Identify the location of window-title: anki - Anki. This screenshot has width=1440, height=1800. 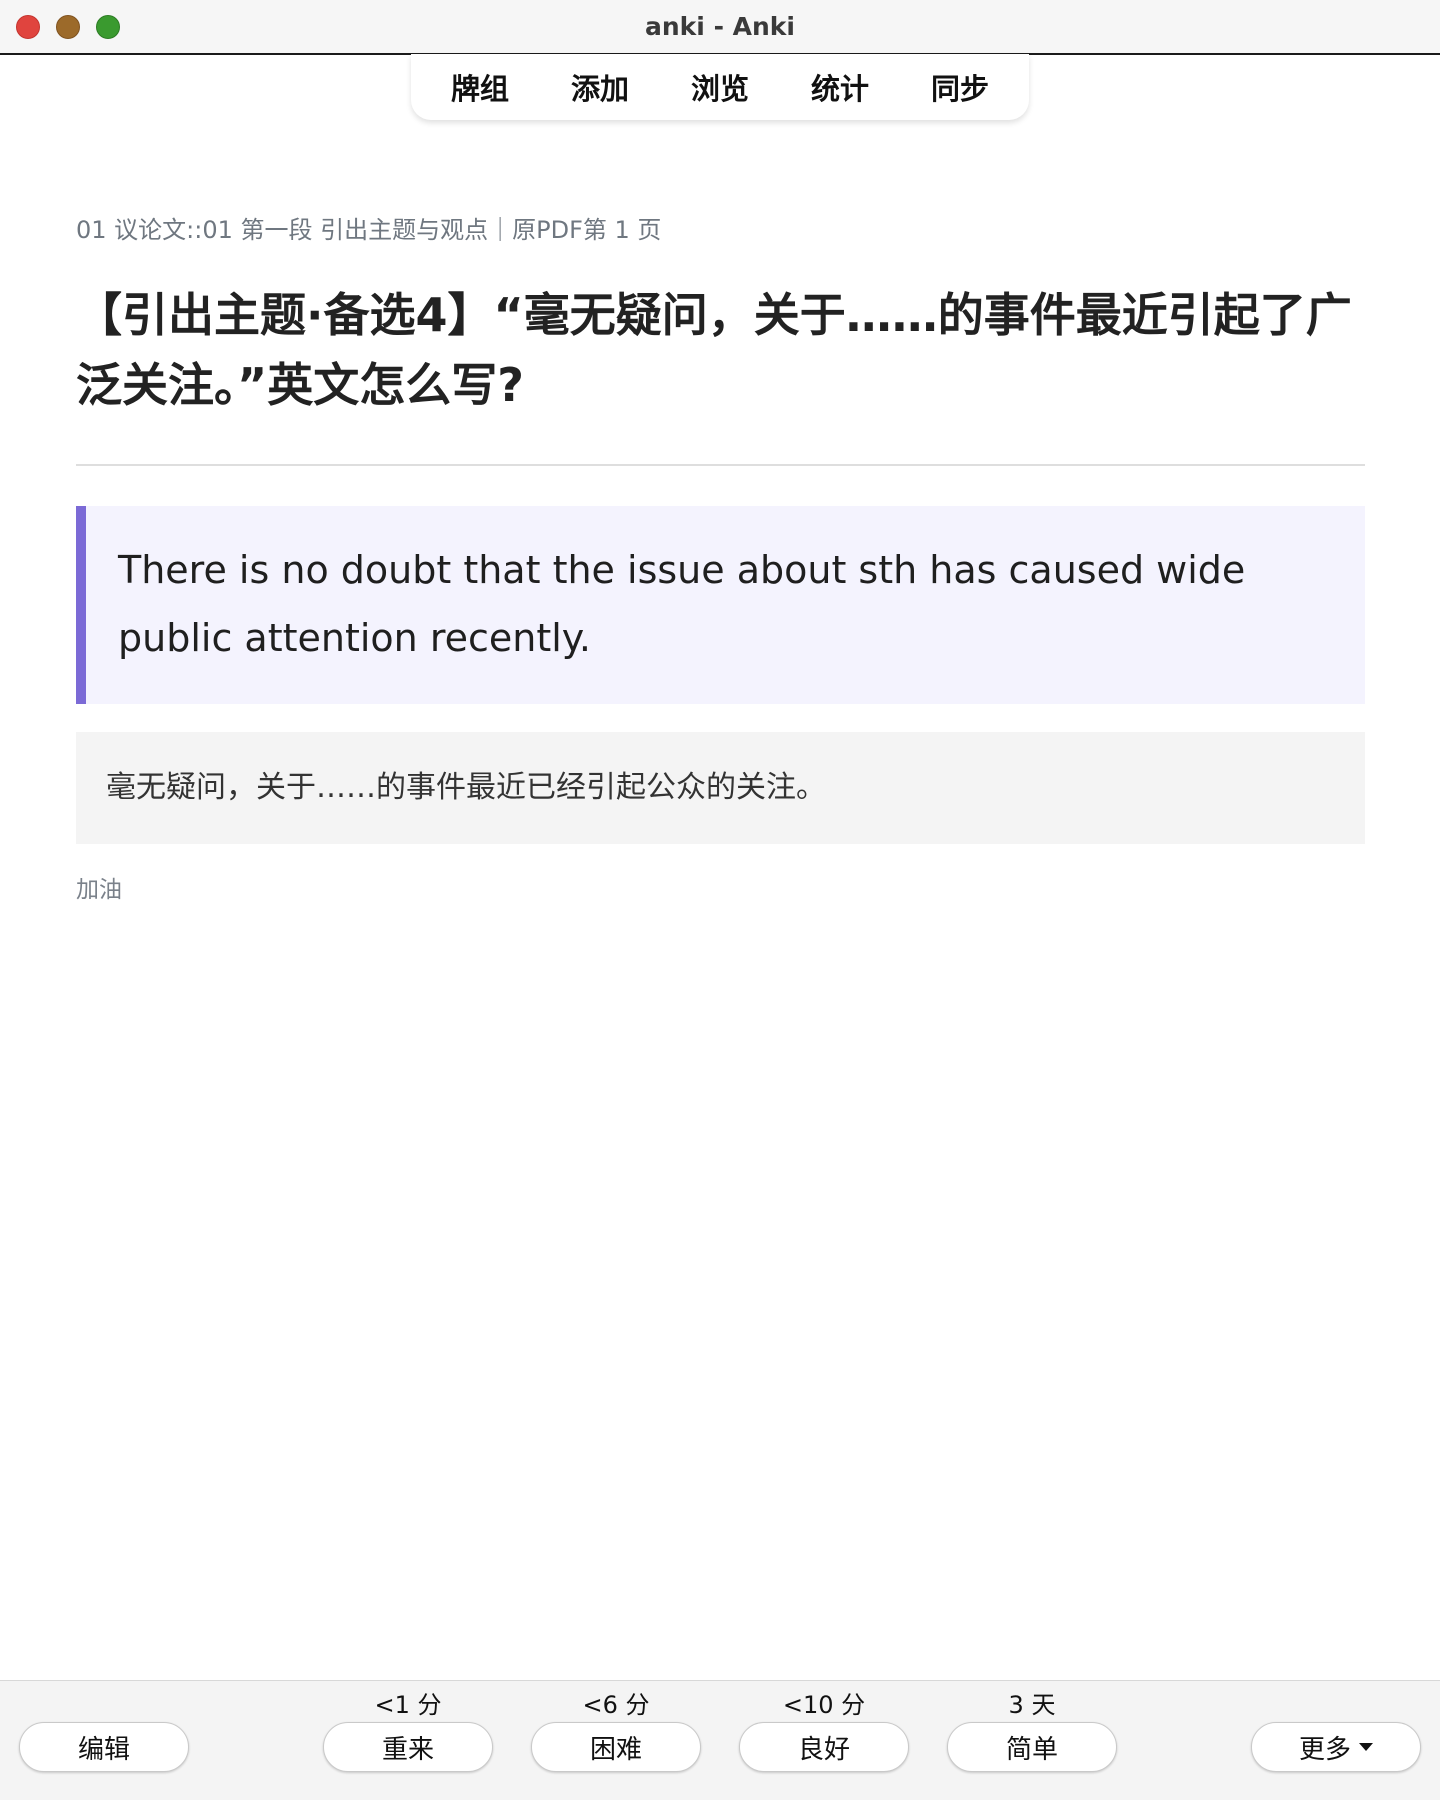
(720, 26).